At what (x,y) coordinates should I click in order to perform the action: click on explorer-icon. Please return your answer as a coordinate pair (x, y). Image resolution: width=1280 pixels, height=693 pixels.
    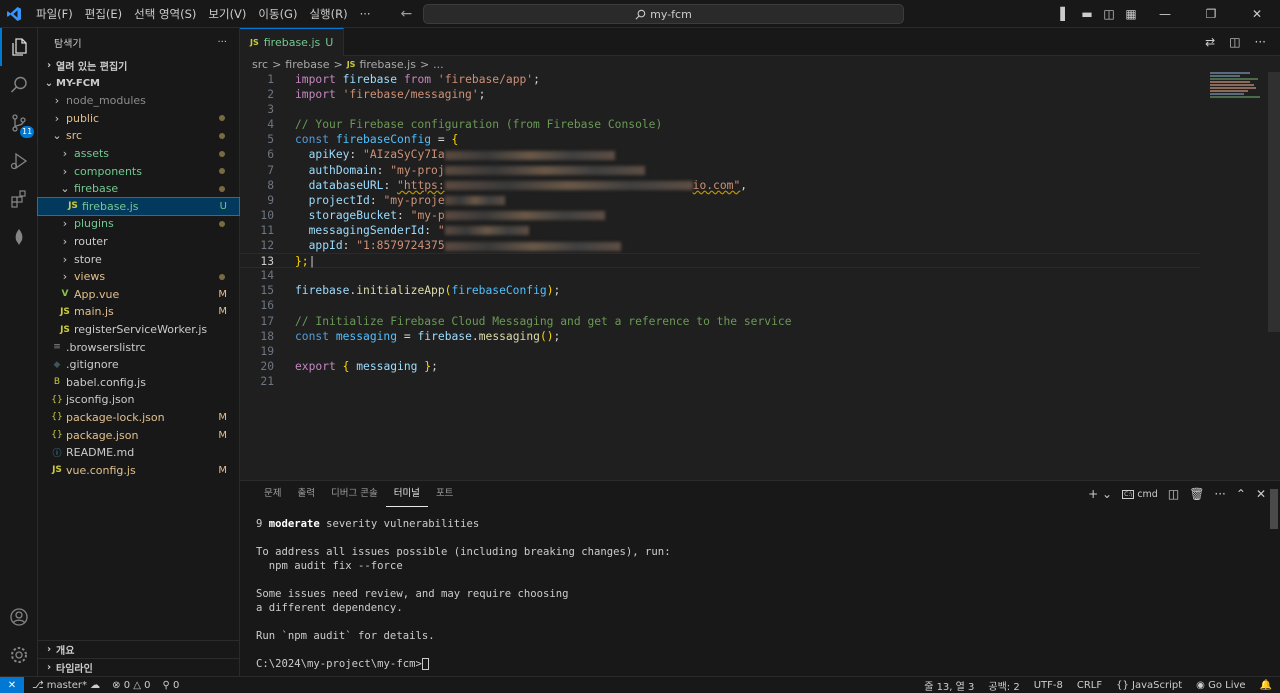
    Looking at the image, I should click on (19, 47).